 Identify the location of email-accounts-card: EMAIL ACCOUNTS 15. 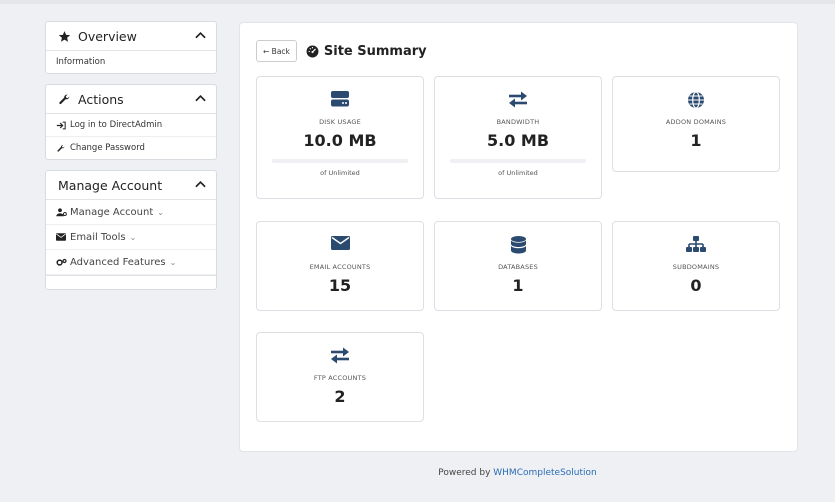
(340, 266).